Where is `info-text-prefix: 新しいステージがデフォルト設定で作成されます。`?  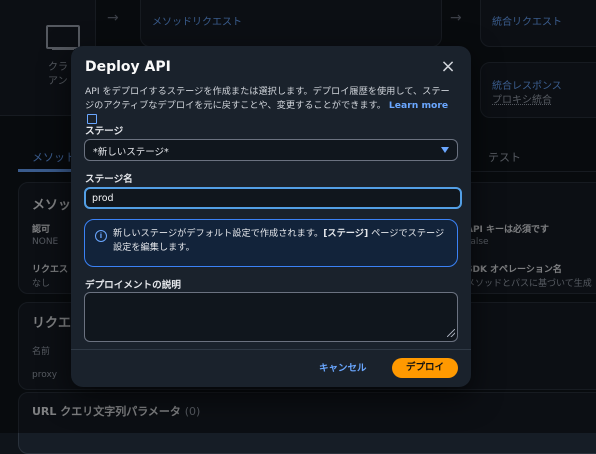 info-text-prefix: 新しいステージがデフォルト設定で作成されます。 is located at coordinates (218, 233).